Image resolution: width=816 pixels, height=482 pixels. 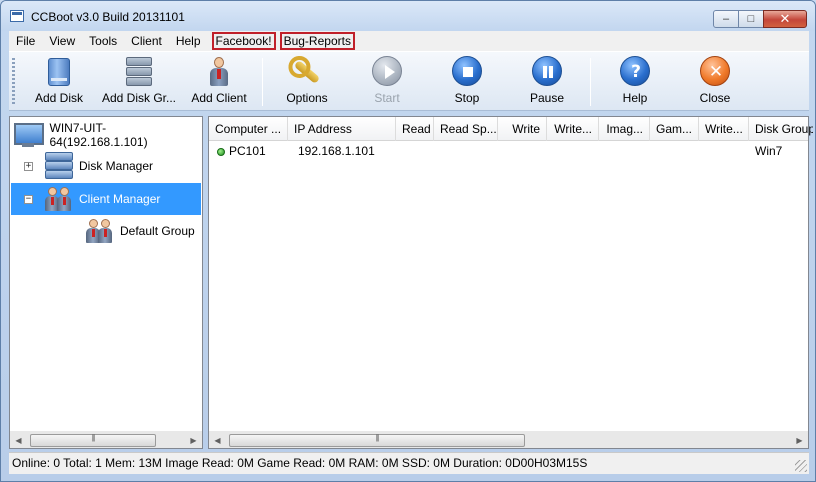 What do you see at coordinates (241, 151) in the screenshot?
I see `cell-computer: PC101` at bounding box center [241, 151].